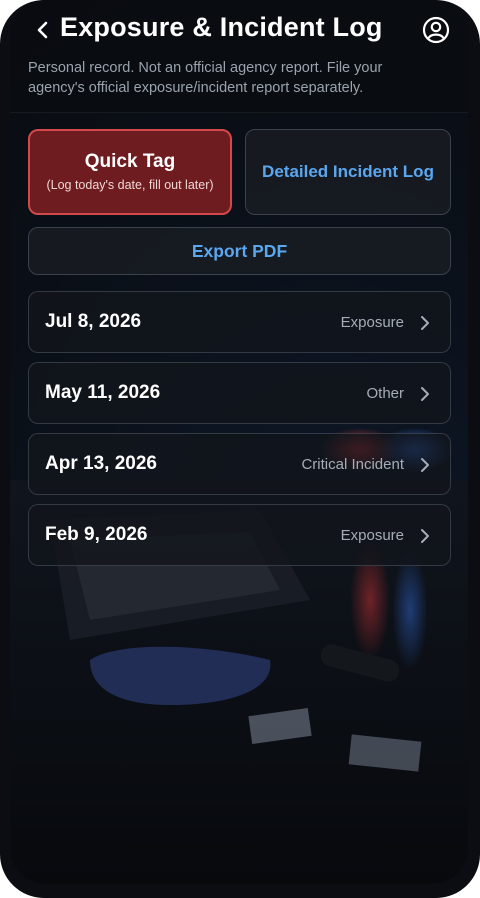  What do you see at coordinates (348, 172) in the screenshot?
I see `detailed-incident-log-button: Detailed Incident Log` at bounding box center [348, 172].